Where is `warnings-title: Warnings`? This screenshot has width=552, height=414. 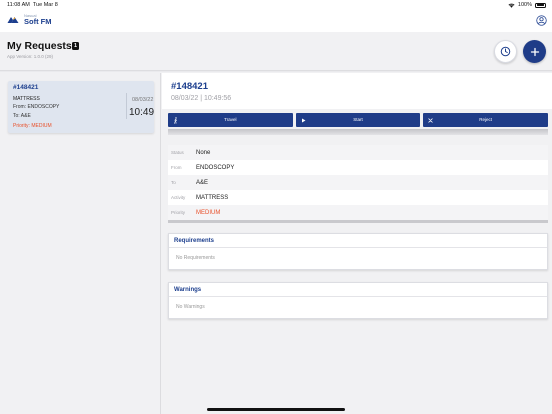 warnings-title: Warnings is located at coordinates (358, 290).